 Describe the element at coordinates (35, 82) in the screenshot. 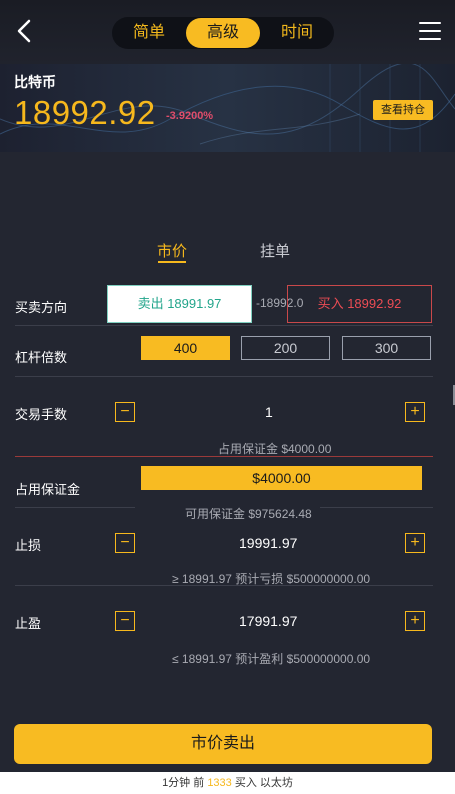

I see `coin-name: 比特币` at that location.